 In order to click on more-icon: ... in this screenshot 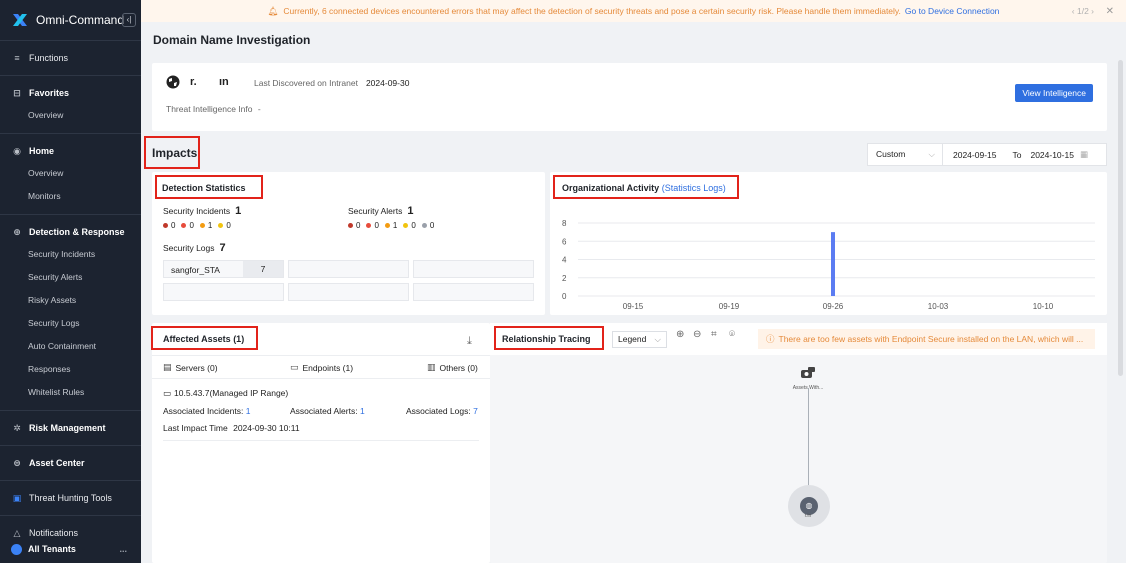, I will do `click(123, 549)`.